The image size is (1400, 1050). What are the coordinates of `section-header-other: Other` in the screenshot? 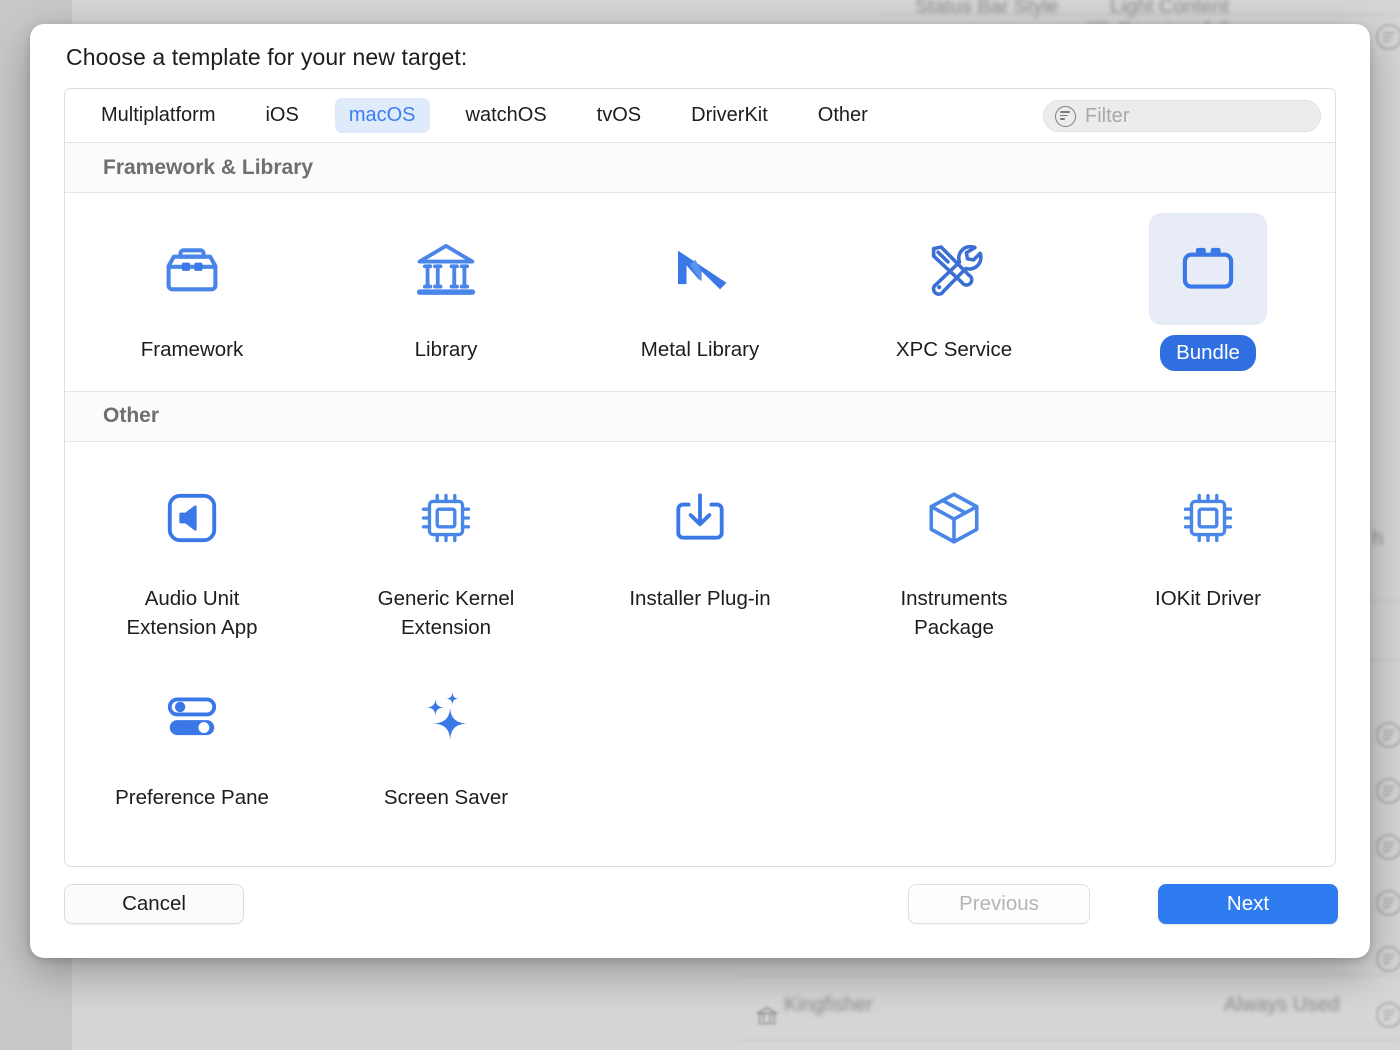 It's located at (700, 416).